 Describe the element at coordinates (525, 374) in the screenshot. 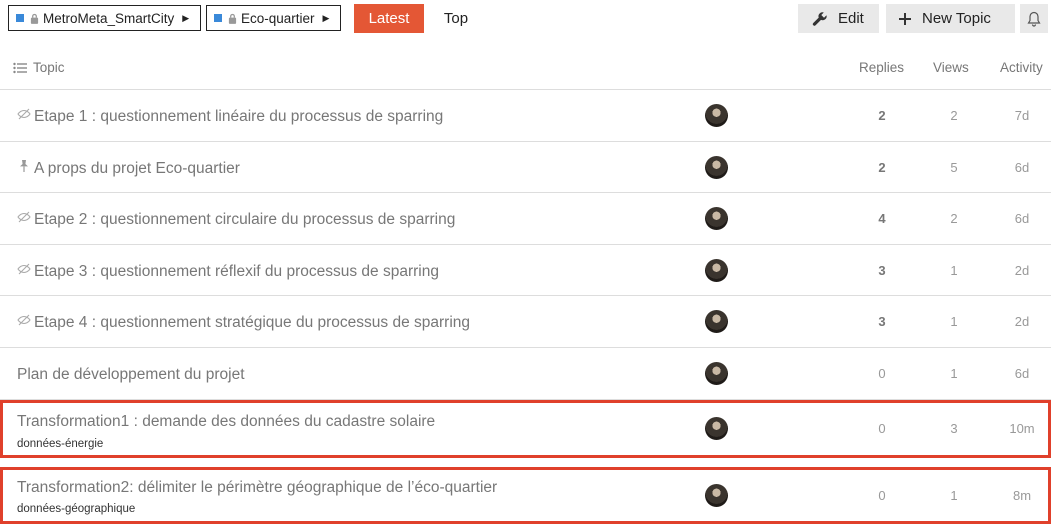

I see `topic-row: Plan de développement du projet 0 1 6d` at that location.